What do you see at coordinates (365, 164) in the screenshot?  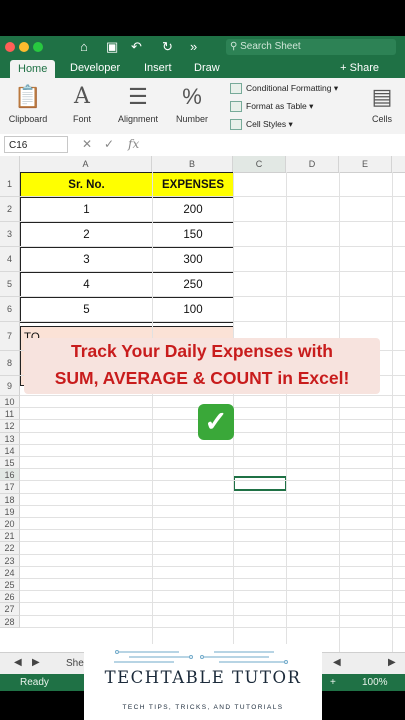 I see `column-header-e: E` at bounding box center [365, 164].